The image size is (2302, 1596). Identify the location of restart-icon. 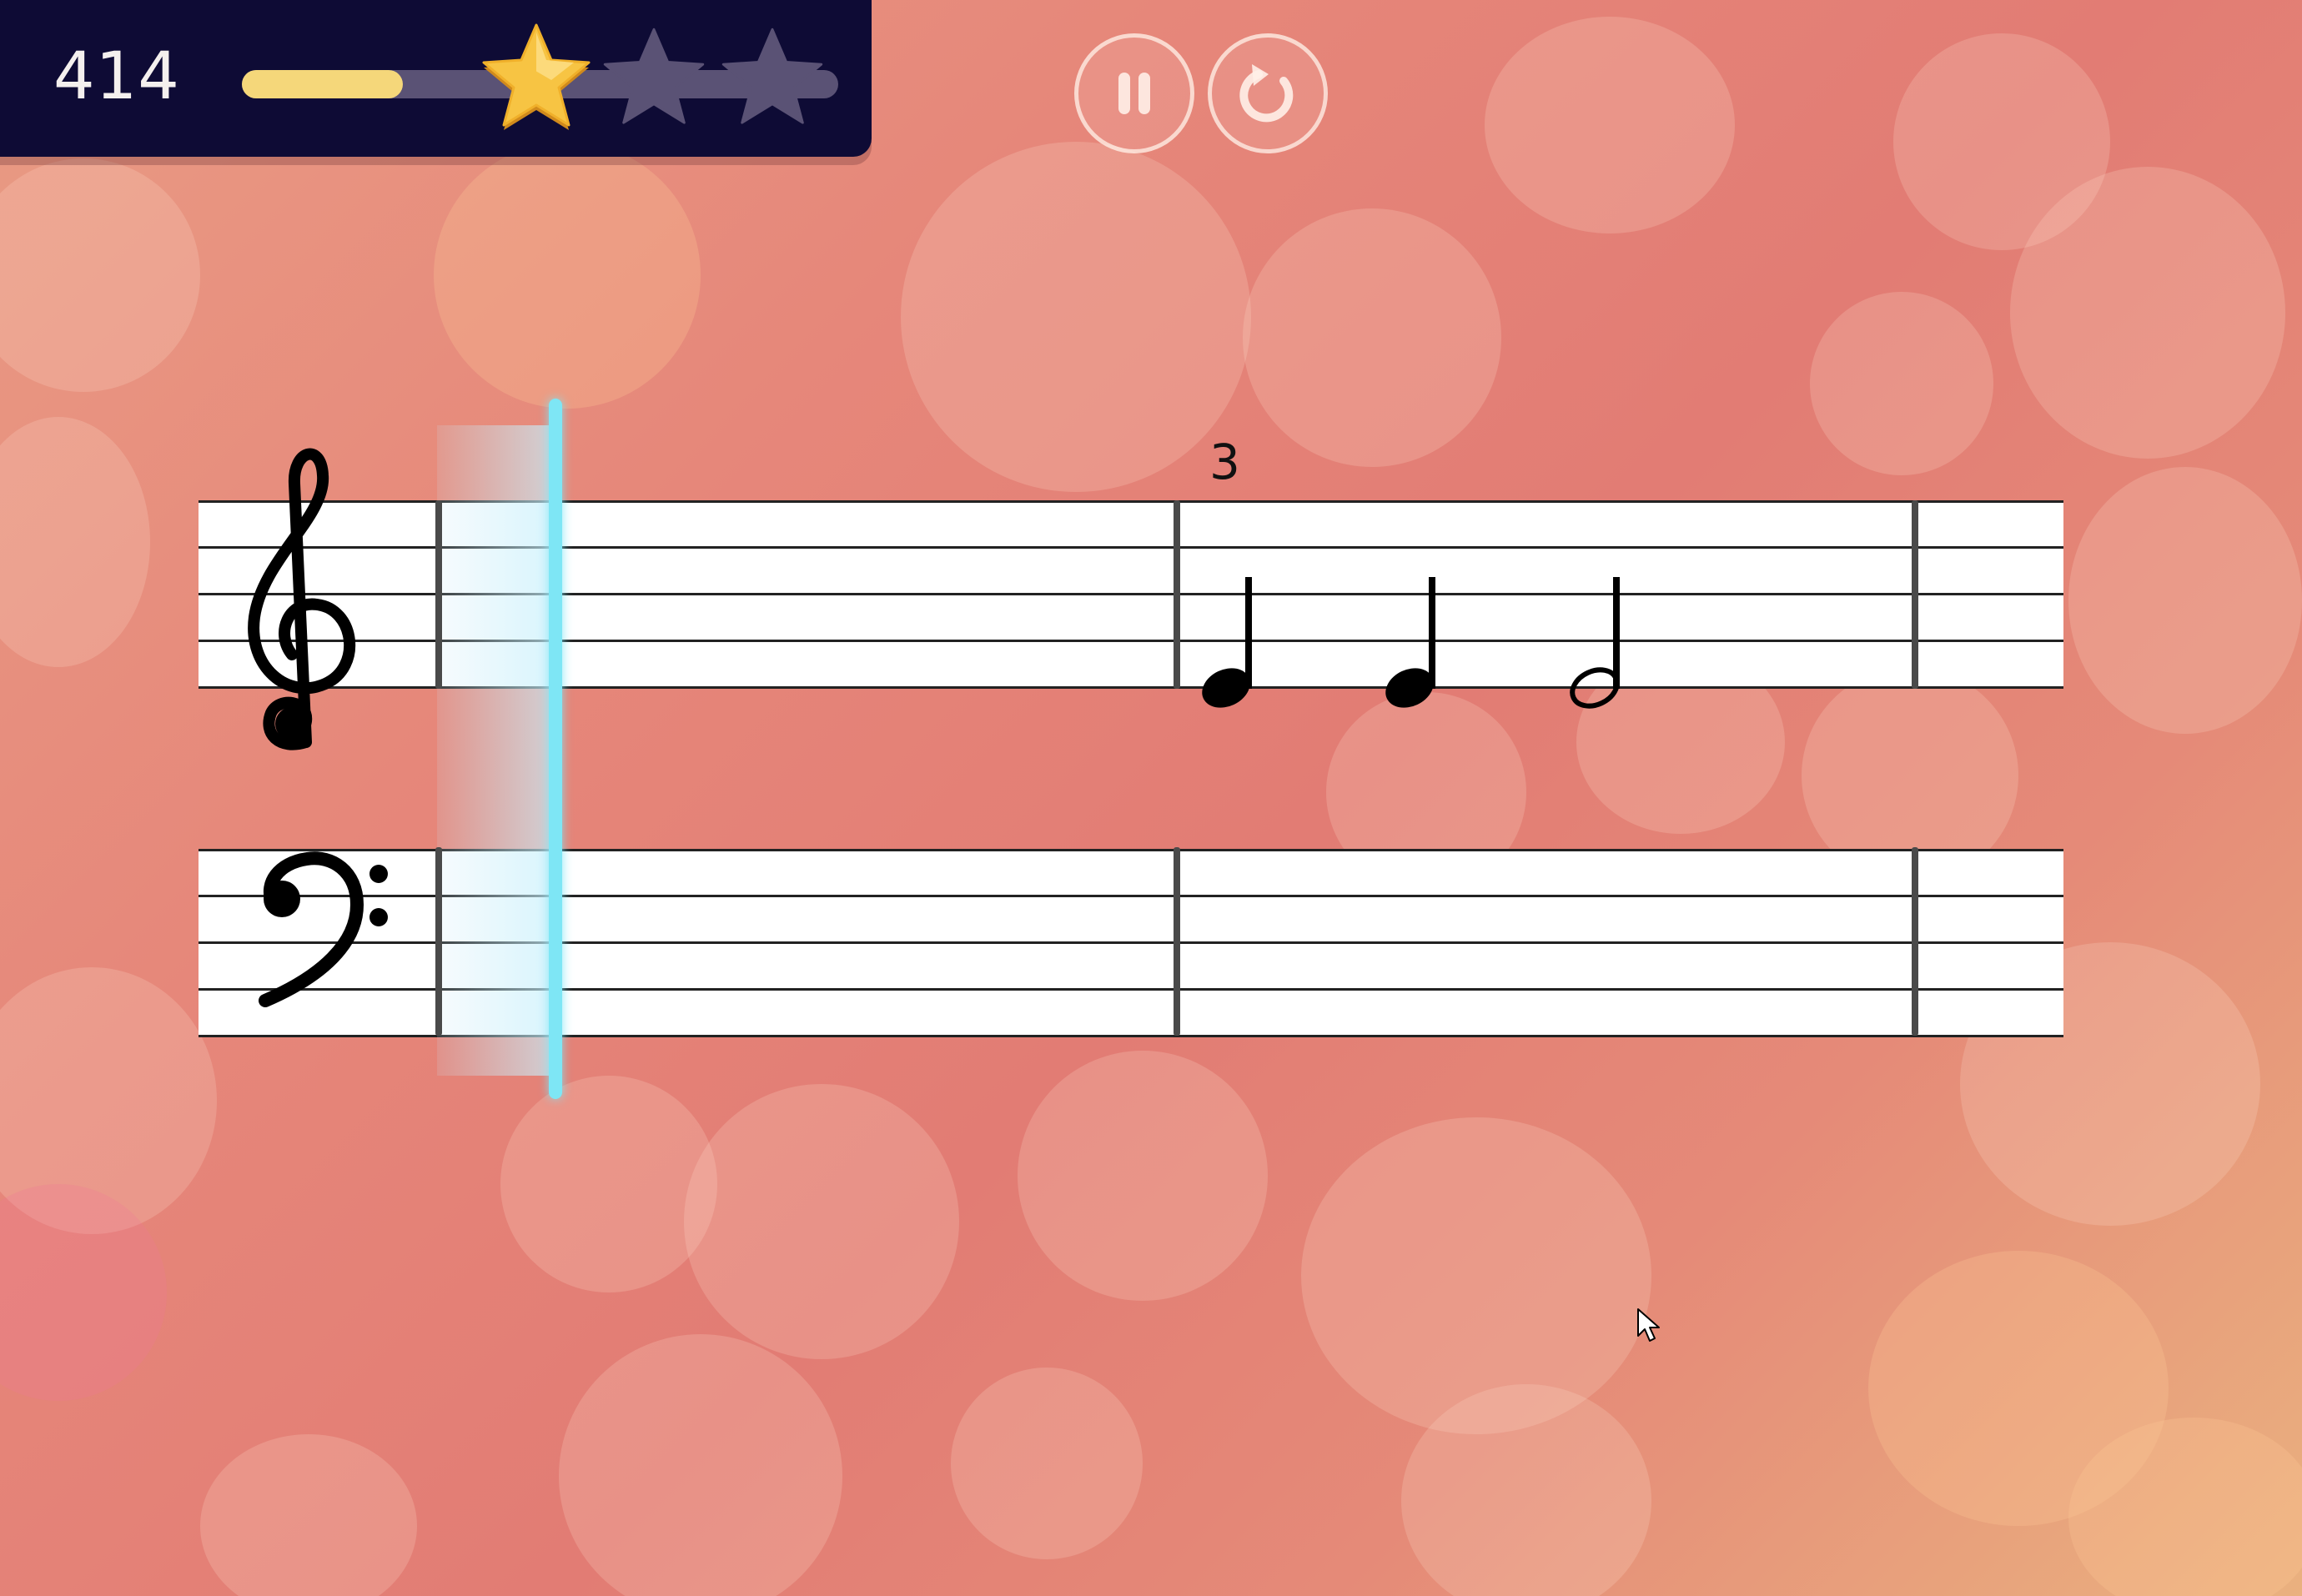
(1266, 93).